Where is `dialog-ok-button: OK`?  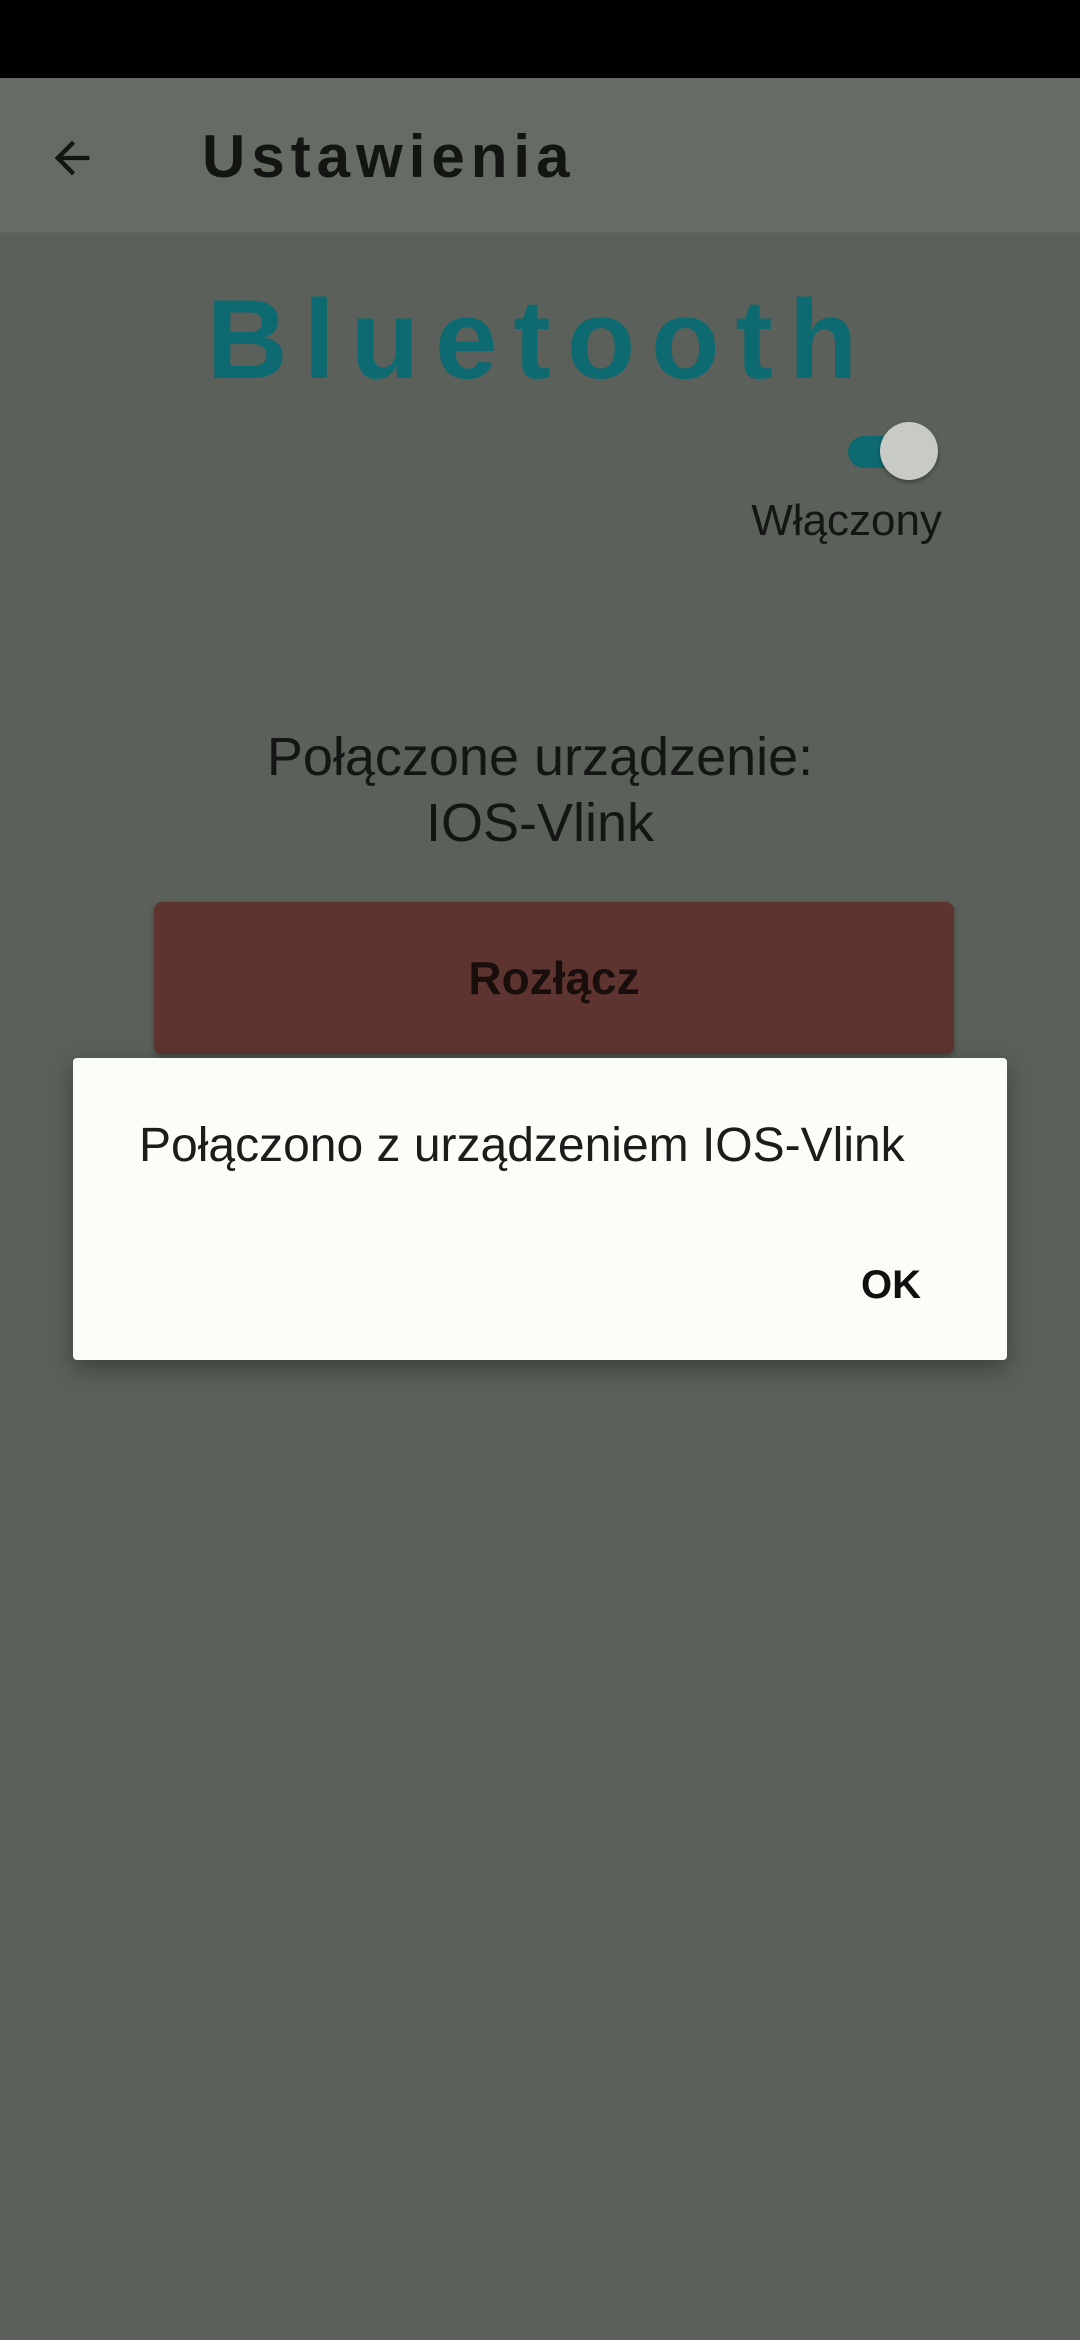 dialog-ok-button: OK is located at coordinates (891, 1285).